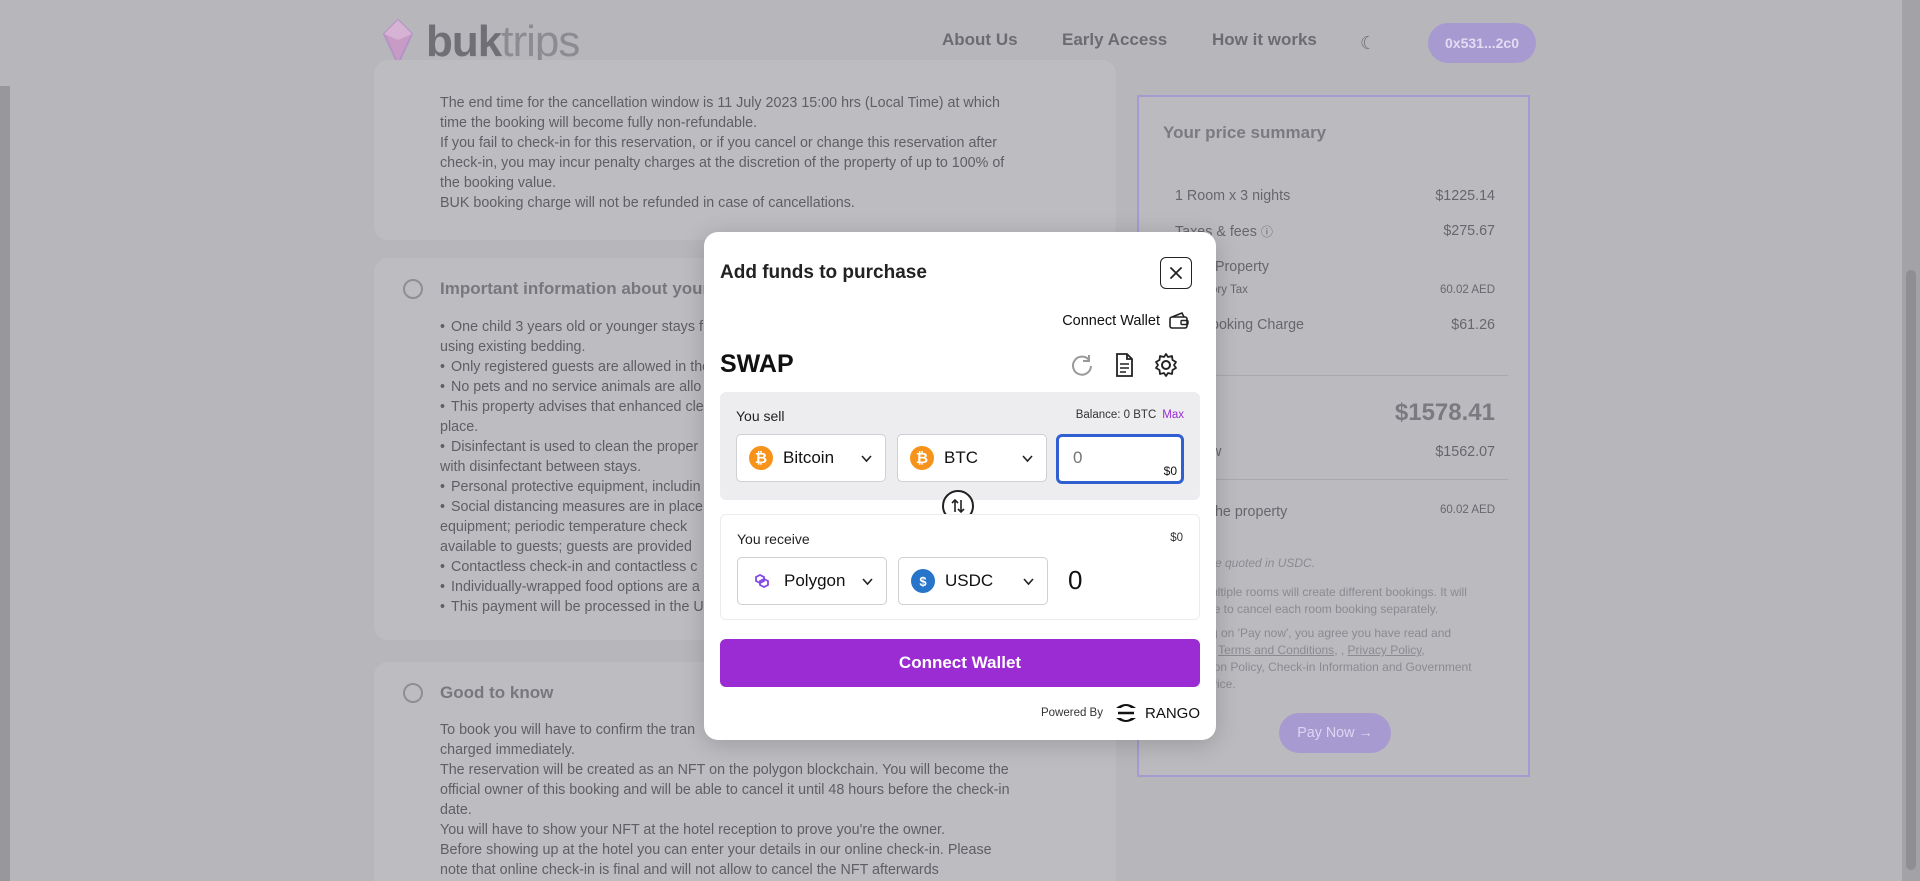  I want to click on receive-token-select: $ USDC, so click(973, 581).